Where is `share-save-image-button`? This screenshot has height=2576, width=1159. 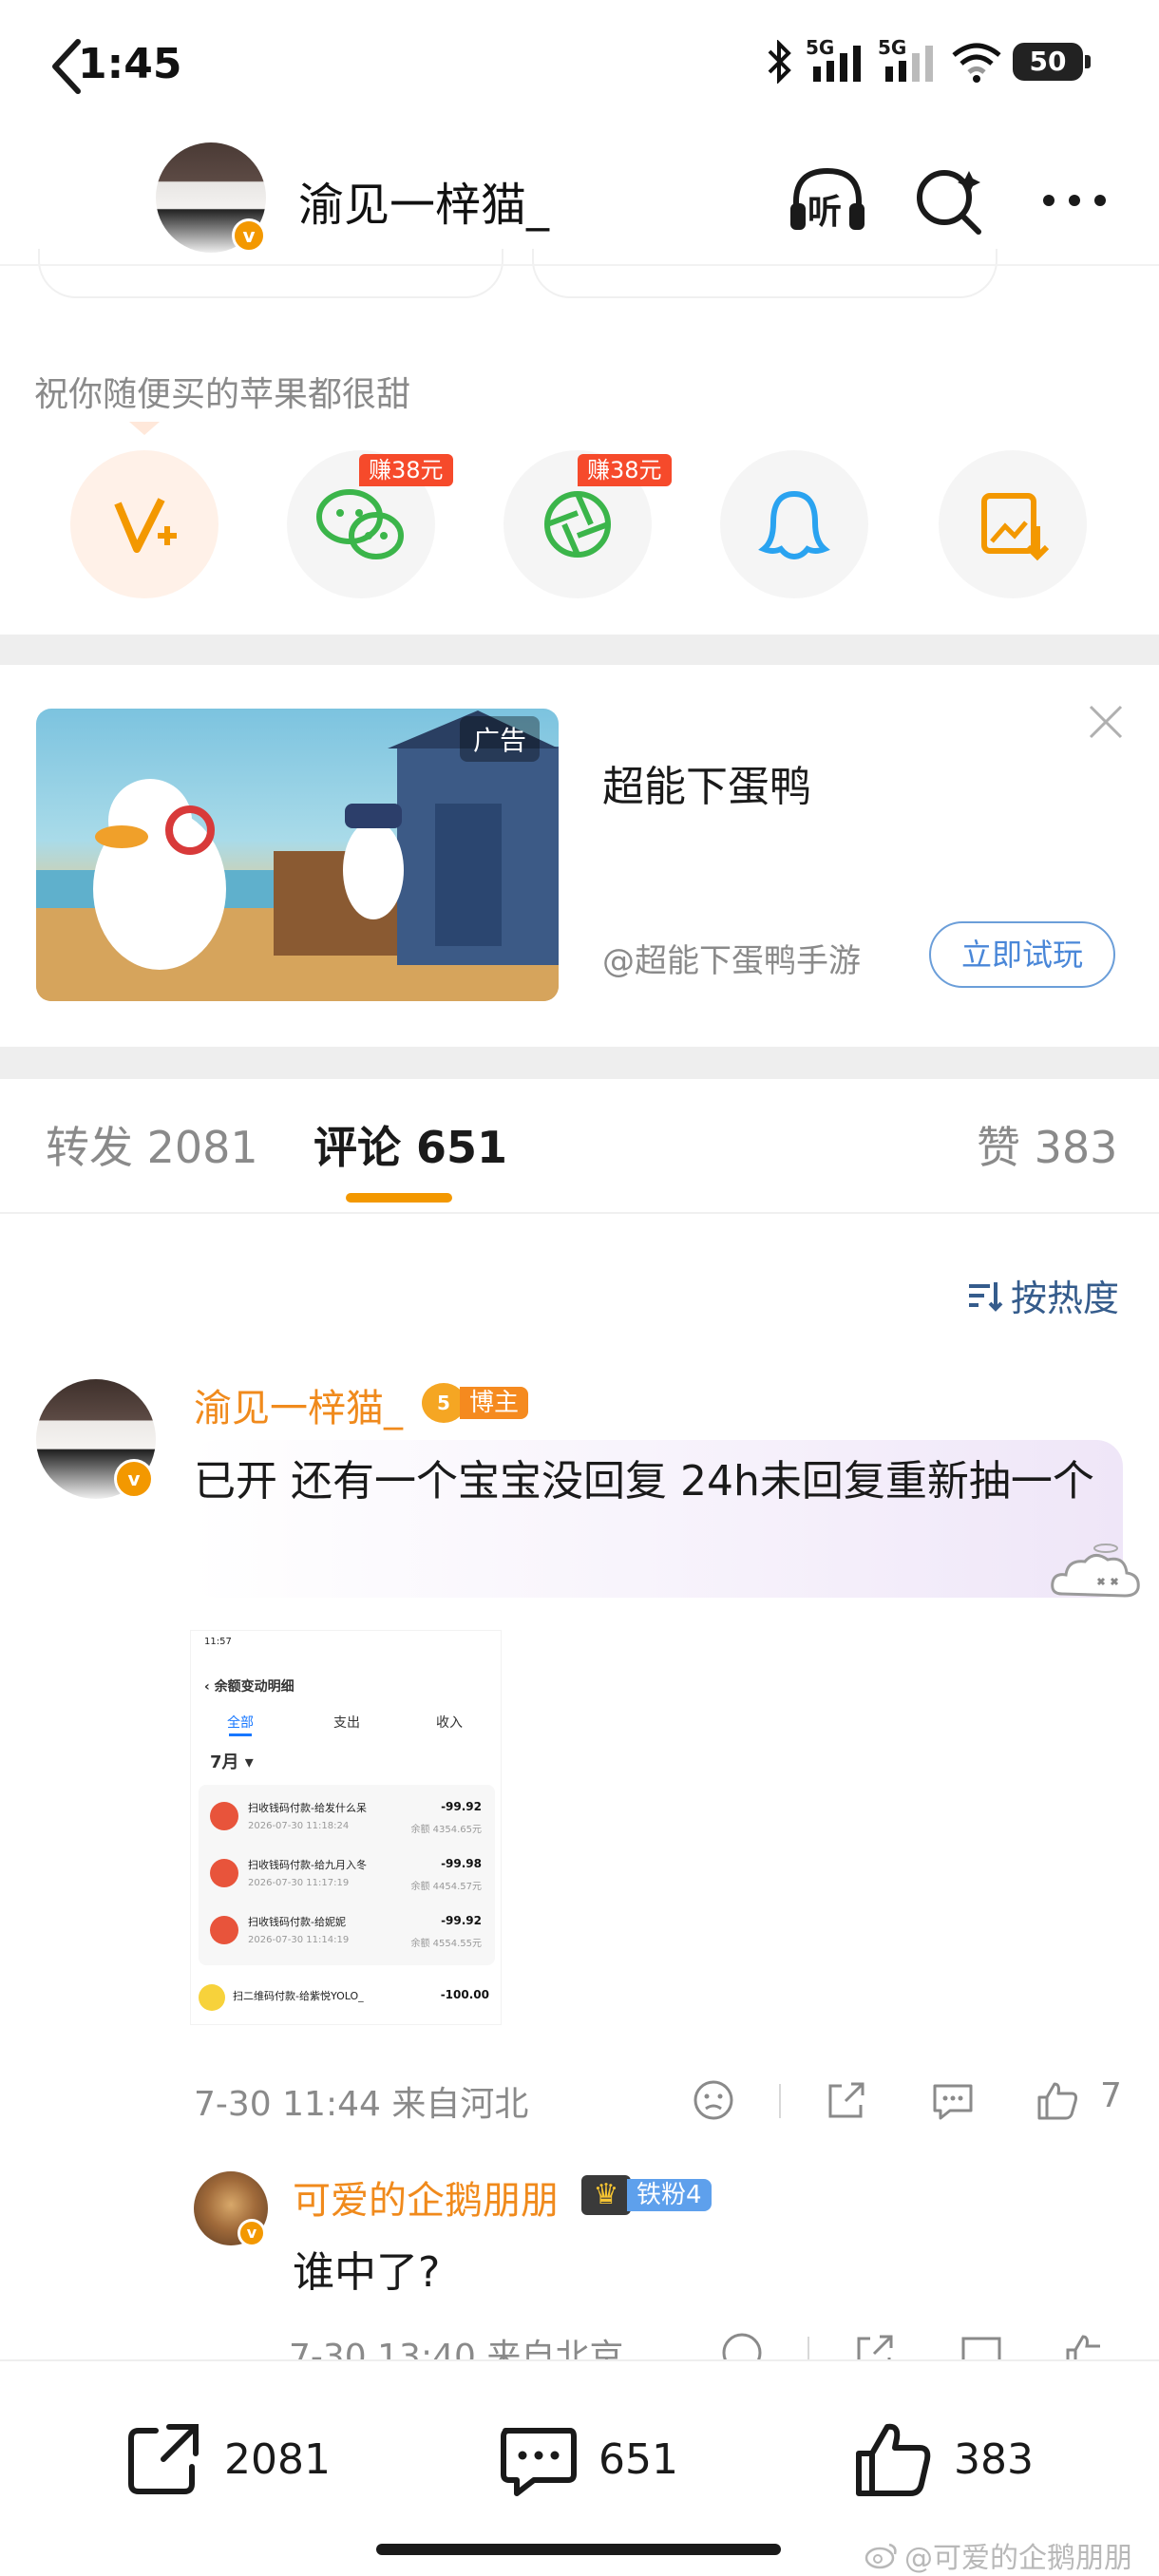 share-save-image-button is located at coordinates (1013, 524).